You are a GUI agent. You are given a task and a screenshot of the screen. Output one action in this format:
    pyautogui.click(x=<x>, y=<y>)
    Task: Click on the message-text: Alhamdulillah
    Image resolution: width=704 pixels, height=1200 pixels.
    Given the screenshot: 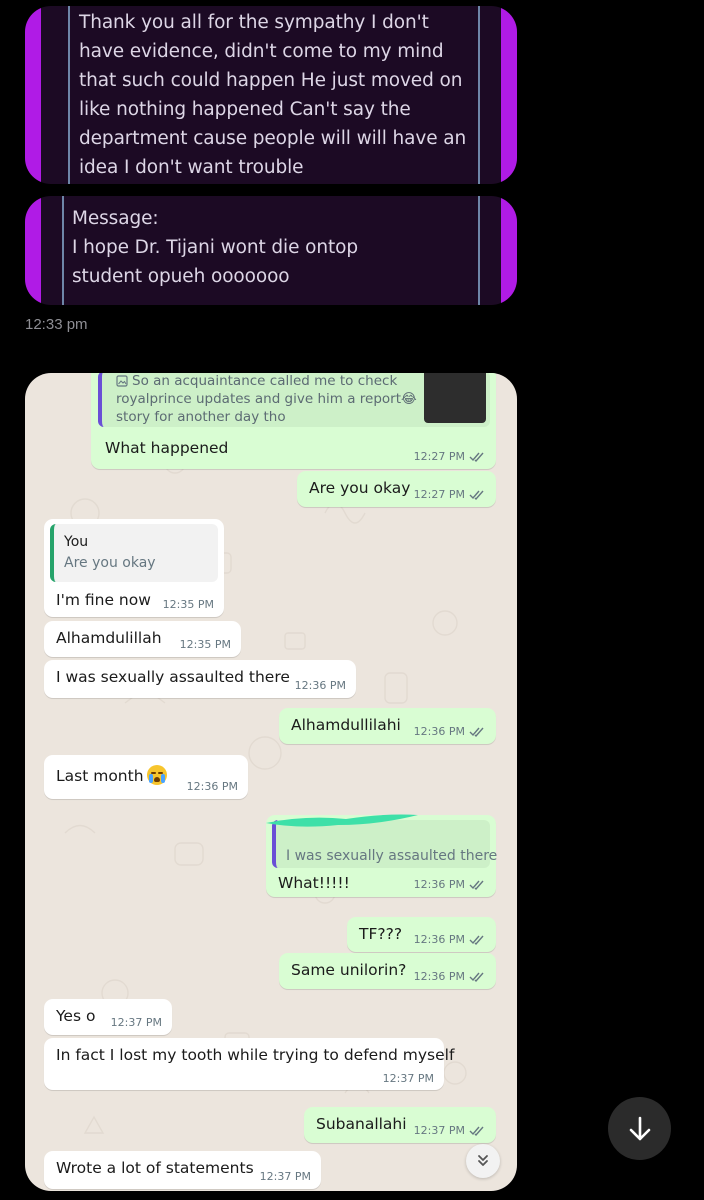 What is the action you would take?
    pyautogui.click(x=109, y=638)
    